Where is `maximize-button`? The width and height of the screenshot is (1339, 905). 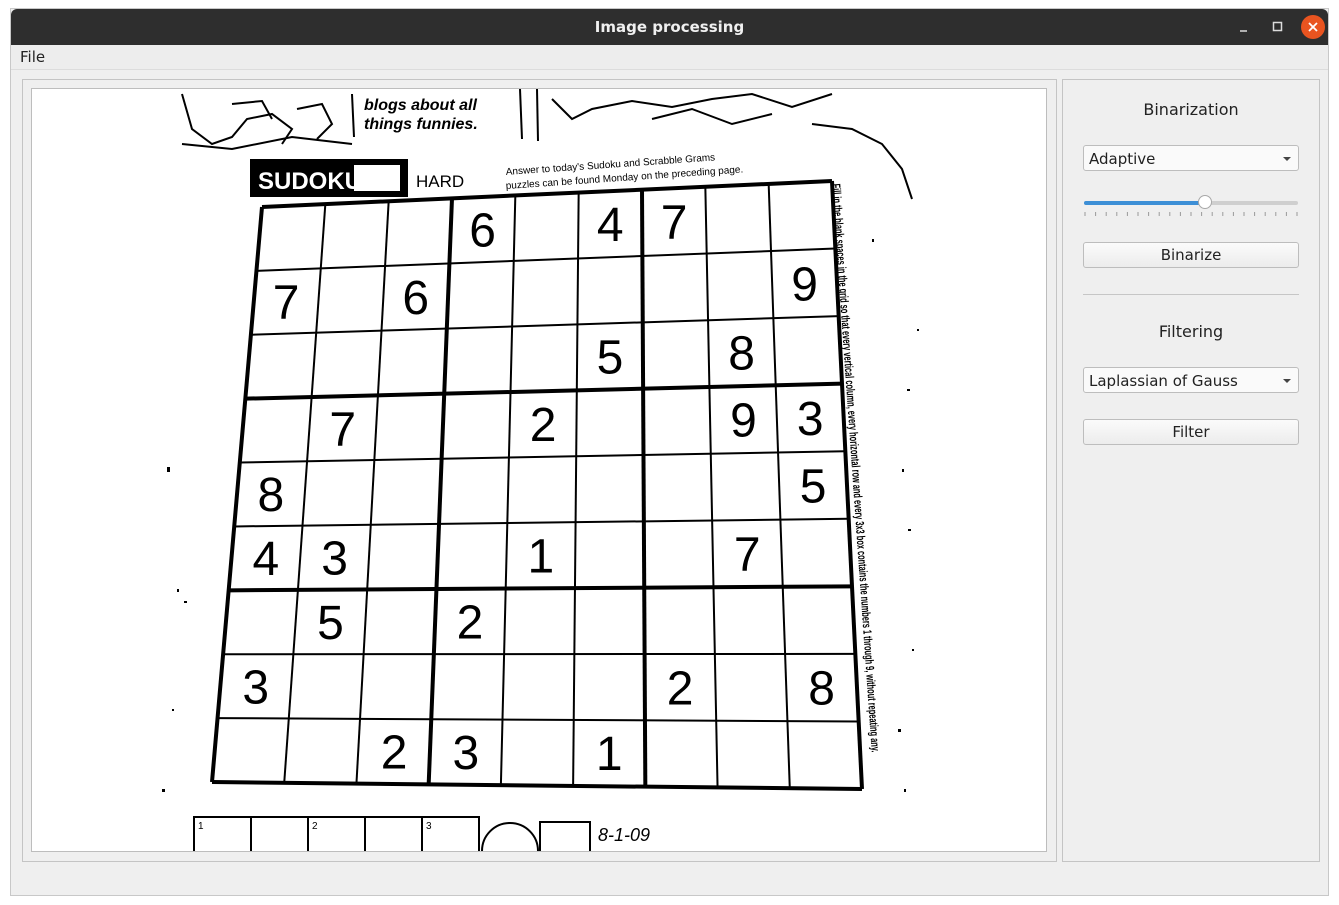
maximize-button is located at coordinates (1278, 27).